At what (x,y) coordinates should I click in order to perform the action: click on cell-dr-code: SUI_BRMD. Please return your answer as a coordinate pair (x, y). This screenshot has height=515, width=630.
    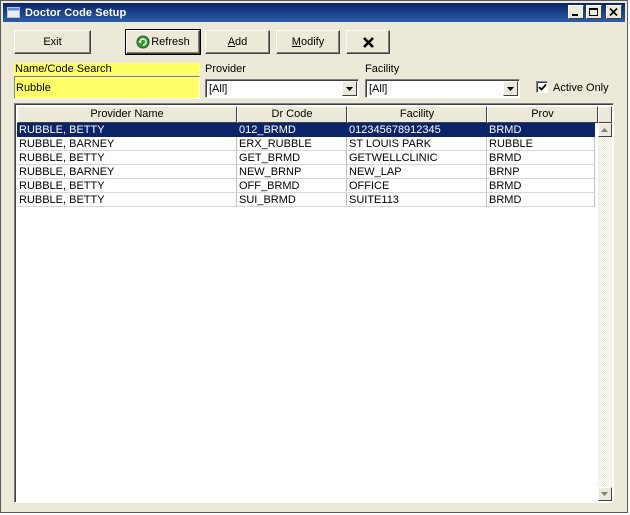
    Looking at the image, I should click on (292, 200).